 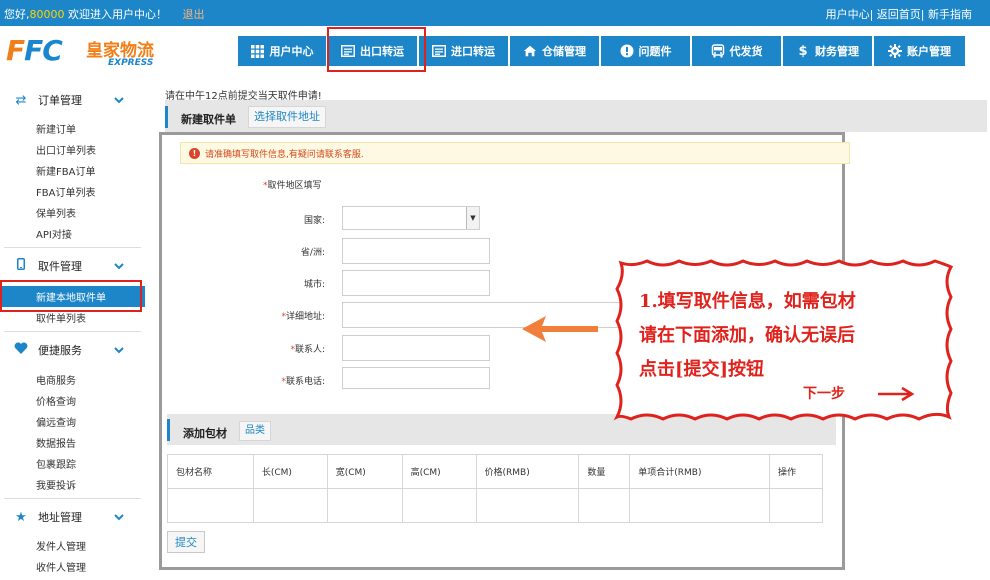 What do you see at coordinates (627, 51) in the screenshot?
I see `alert-icon` at bounding box center [627, 51].